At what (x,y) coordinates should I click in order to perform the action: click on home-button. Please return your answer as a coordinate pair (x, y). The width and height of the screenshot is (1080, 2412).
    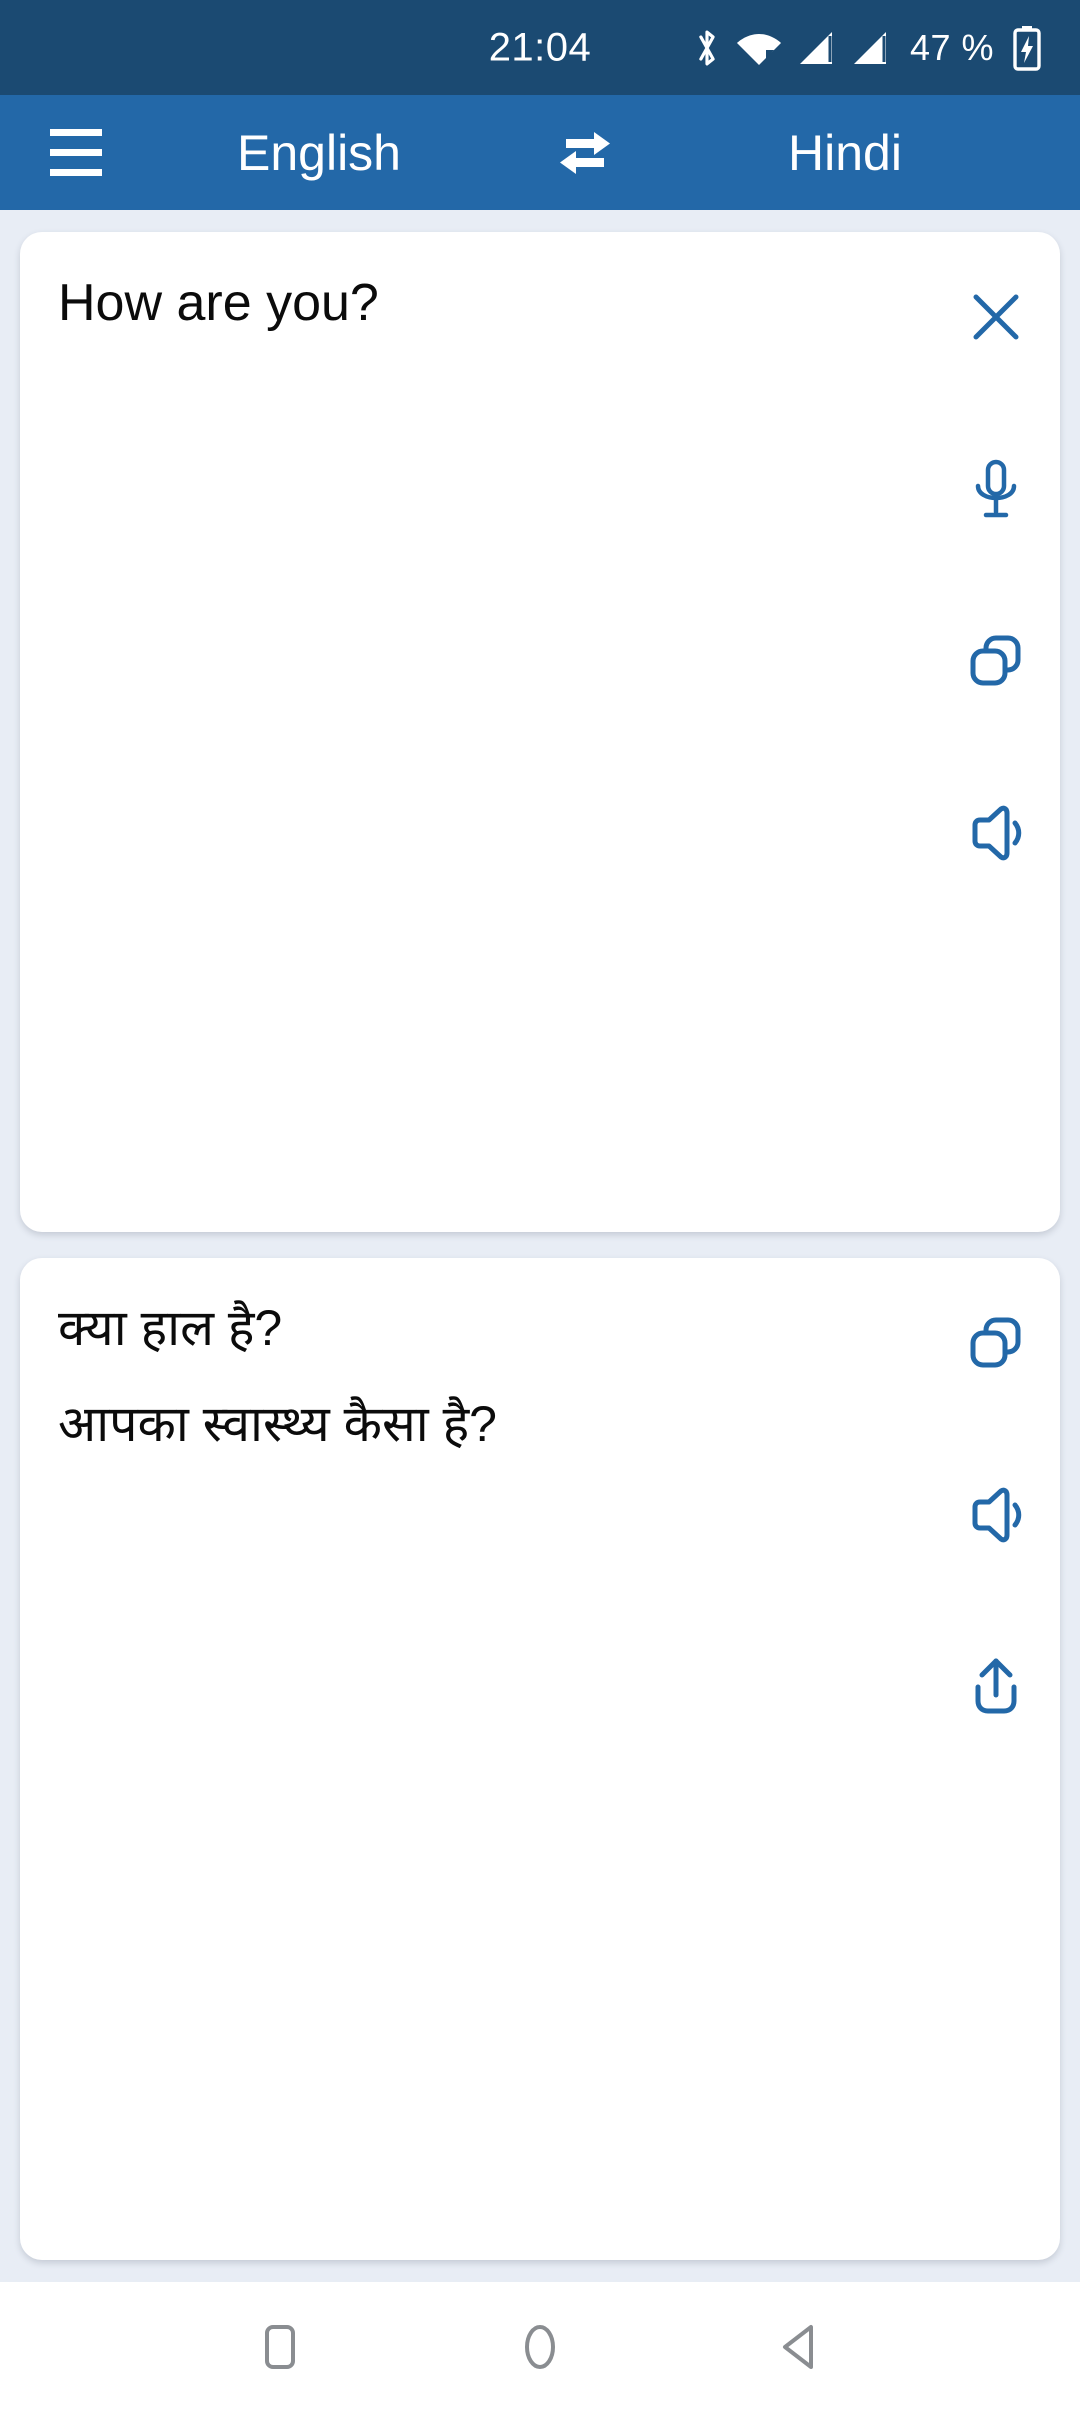
    Looking at the image, I should click on (540, 2347).